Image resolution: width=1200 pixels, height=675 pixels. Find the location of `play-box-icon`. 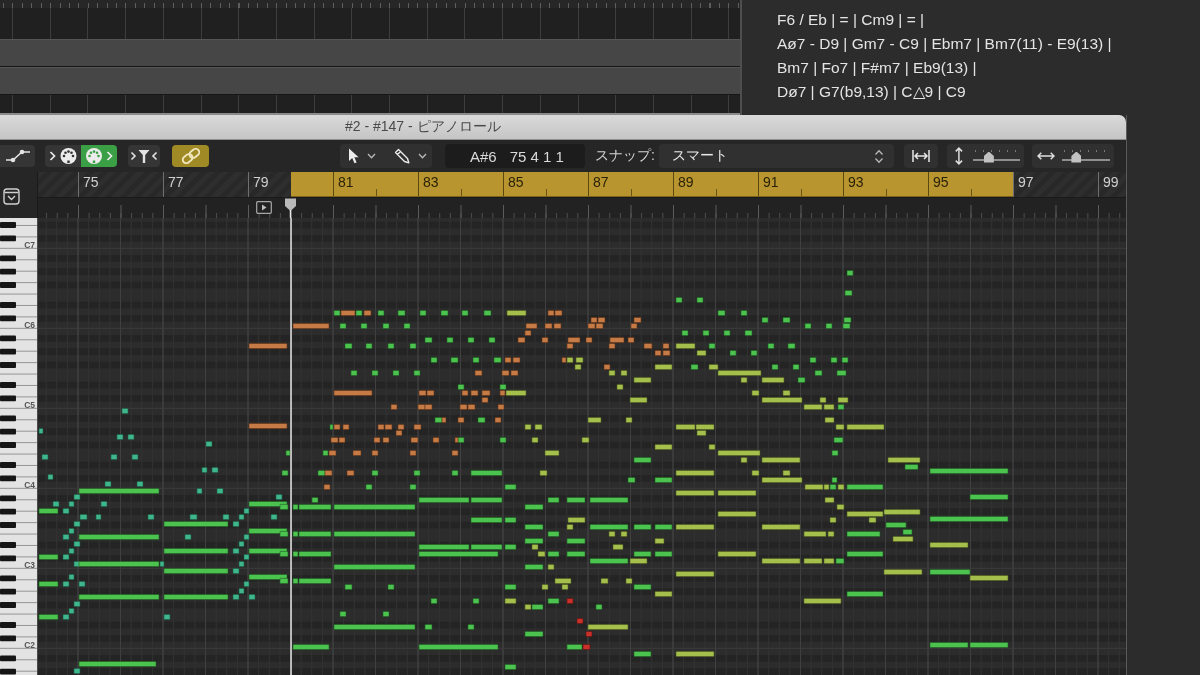

play-box-icon is located at coordinates (264, 207).